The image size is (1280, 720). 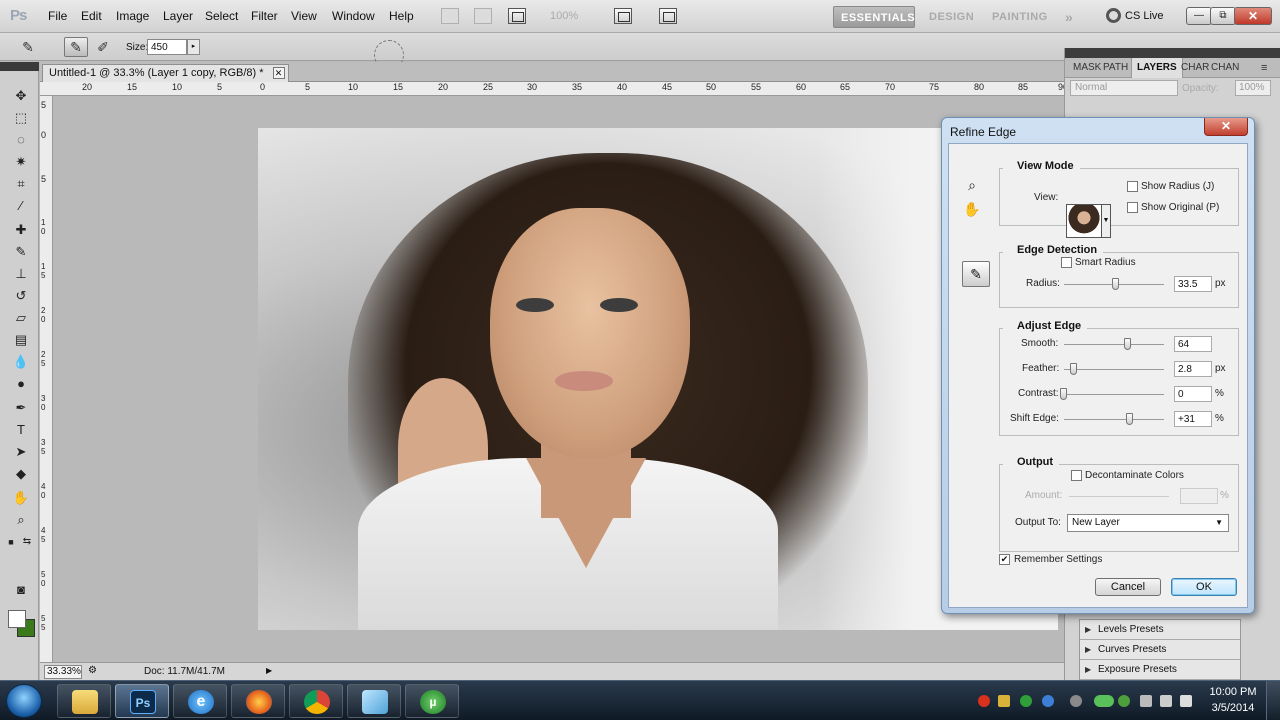 What do you see at coordinates (21, 590) in the screenshot?
I see `quick-mask-icon: ◙` at bounding box center [21, 590].